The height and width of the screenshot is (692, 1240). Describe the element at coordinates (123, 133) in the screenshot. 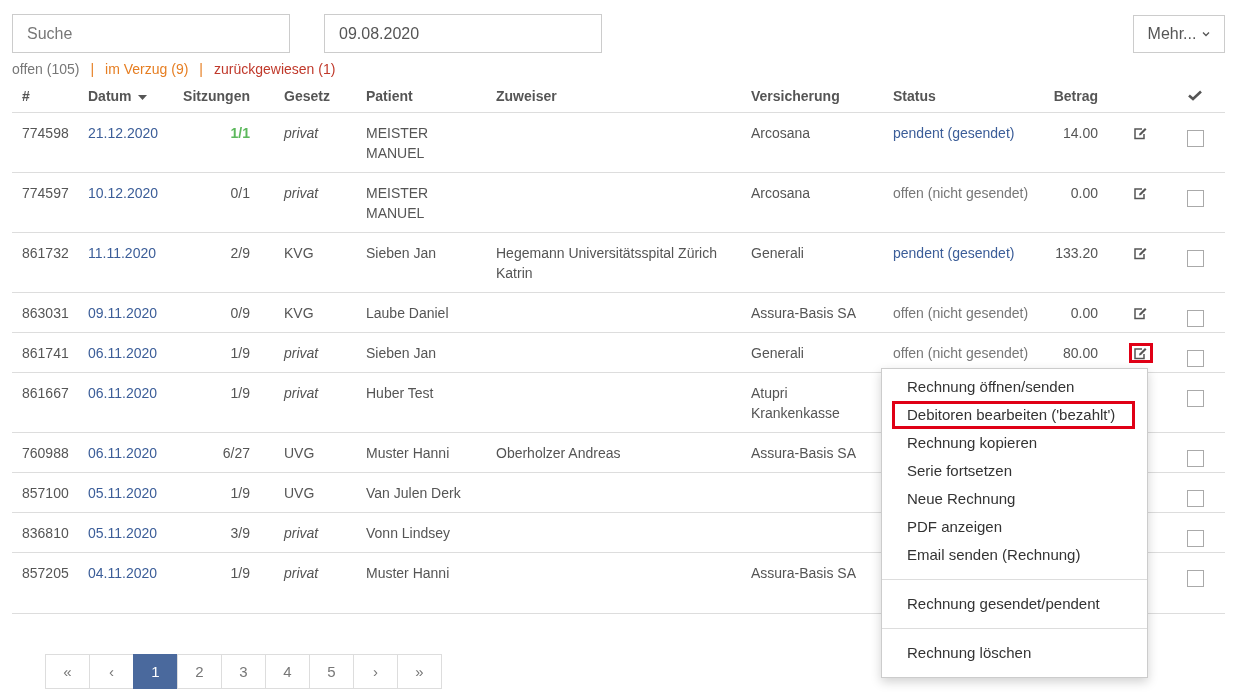

I see `date-link: 21.12.2020` at that location.